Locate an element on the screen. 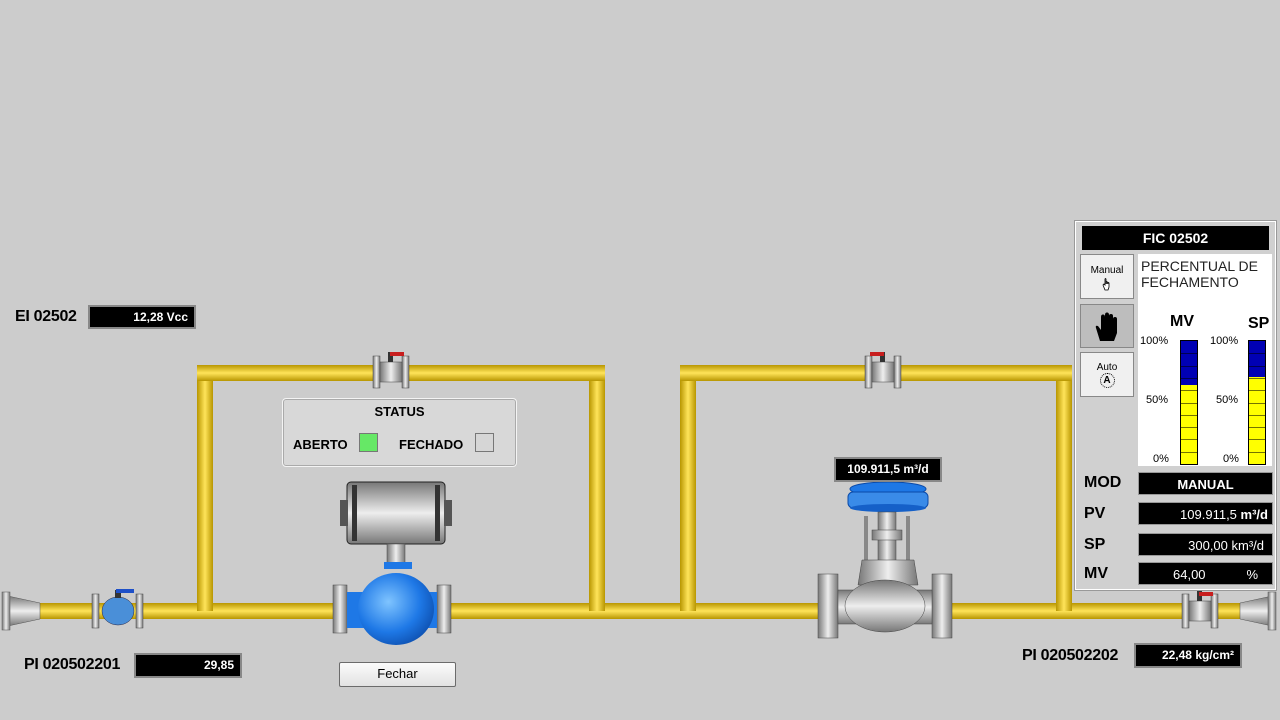 The height and width of the screenshot is (720, 1280). pv-value: 109.911,5 is located at coordinates (1208, 514).